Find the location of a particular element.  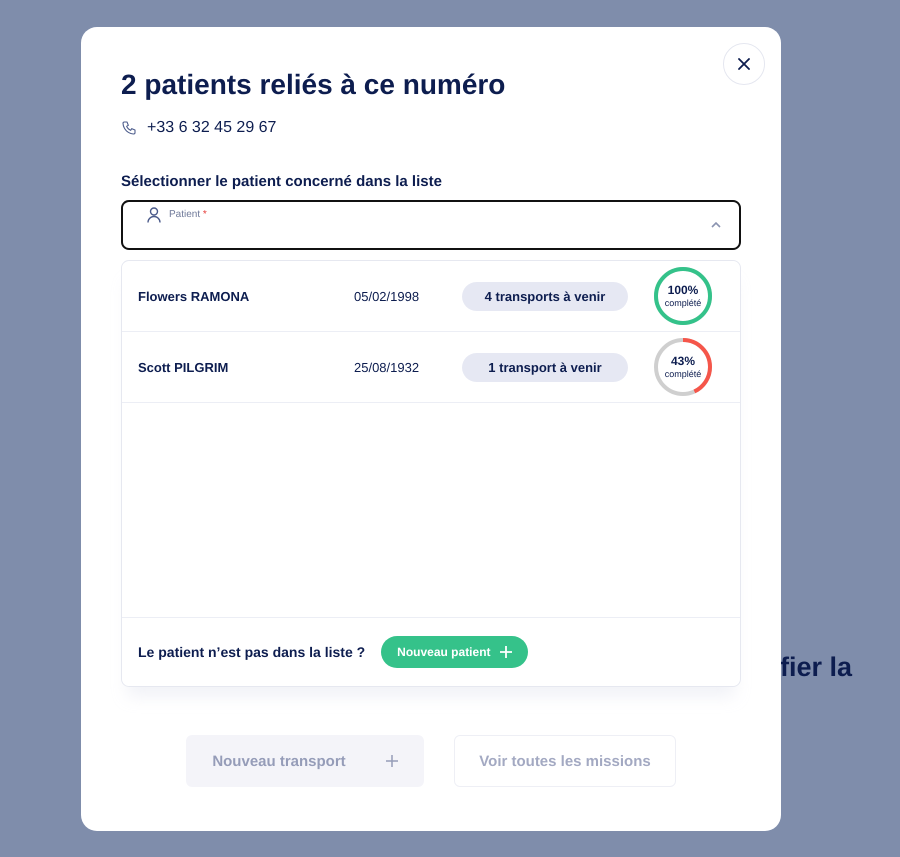

patient-row: Scott PILGRIM 25/08/1932 1 transport à venir 43% complété is located at coordinates (431, 367).